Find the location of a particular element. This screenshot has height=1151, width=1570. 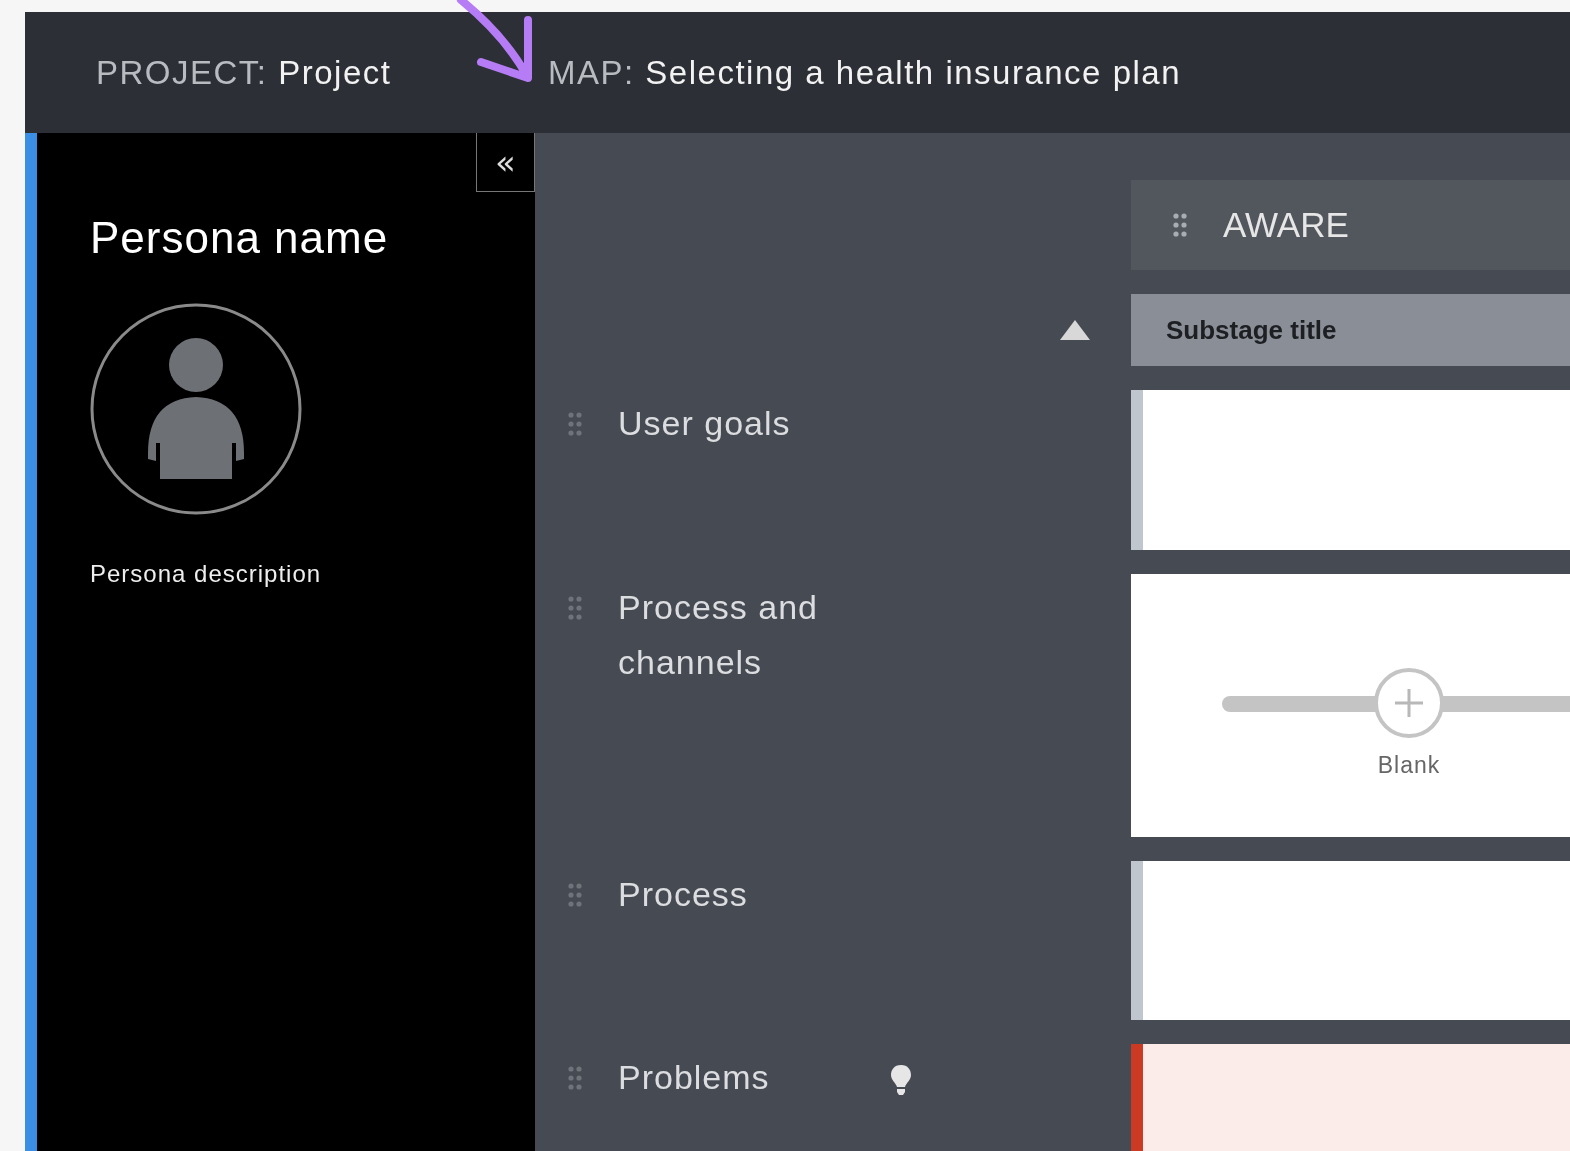

persona-description: Persona description is located at coordinates (206, 574).